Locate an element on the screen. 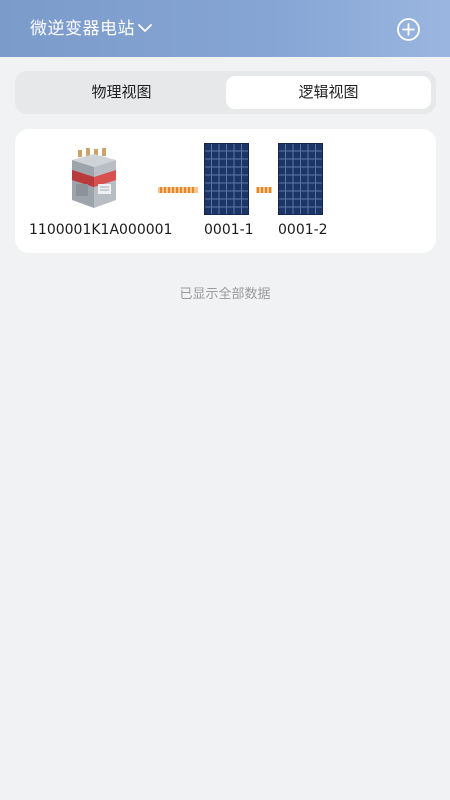 This screenshot has height=800, width=450. tab-physical-view: 物理视图 is located at coordinates (121, 92).